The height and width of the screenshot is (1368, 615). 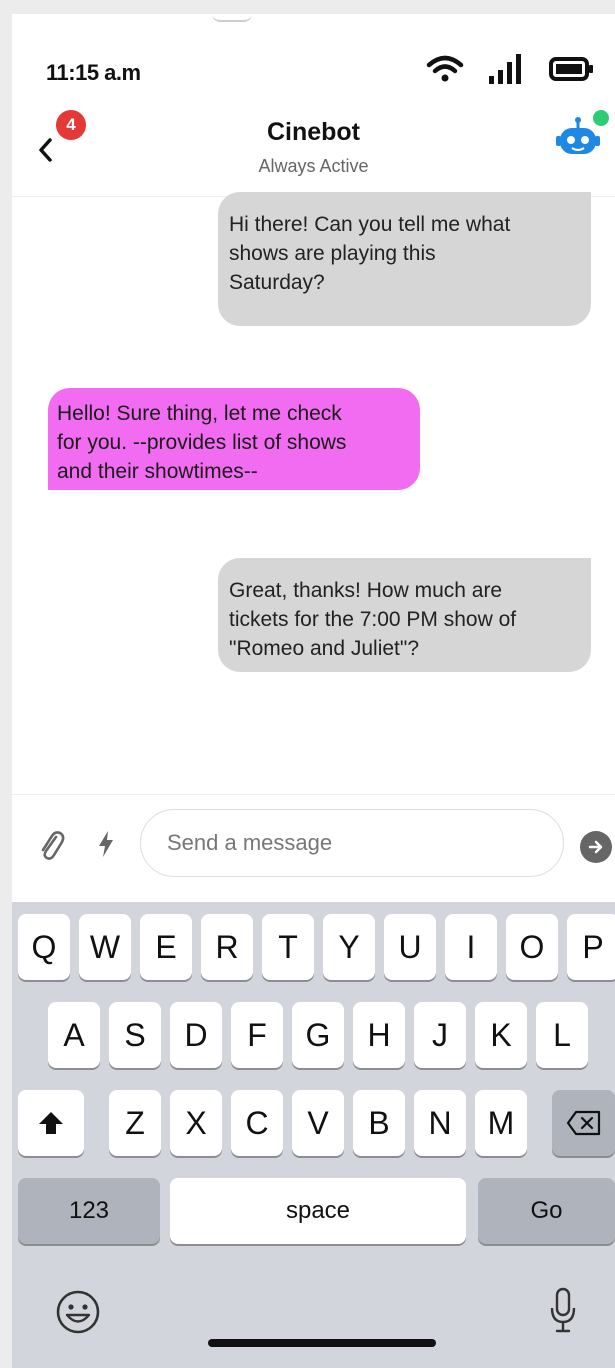 I want to click on key-w: W, so click(x=105, y=947).